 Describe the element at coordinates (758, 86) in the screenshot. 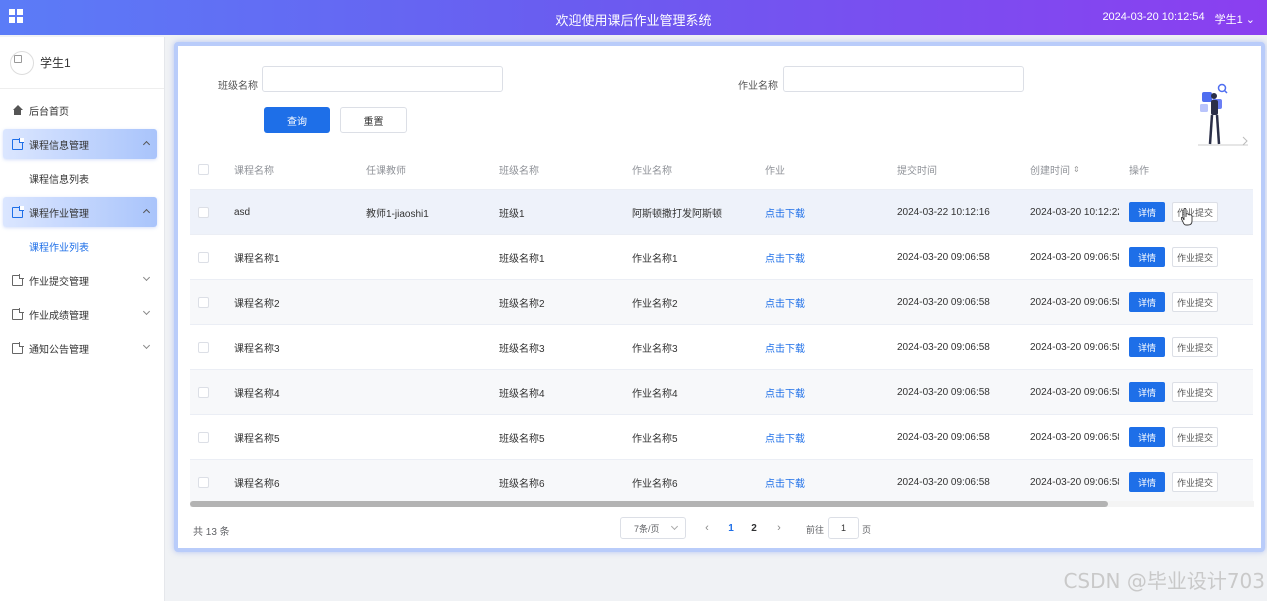

I see `homework-name-label: 作业名称` at that location.